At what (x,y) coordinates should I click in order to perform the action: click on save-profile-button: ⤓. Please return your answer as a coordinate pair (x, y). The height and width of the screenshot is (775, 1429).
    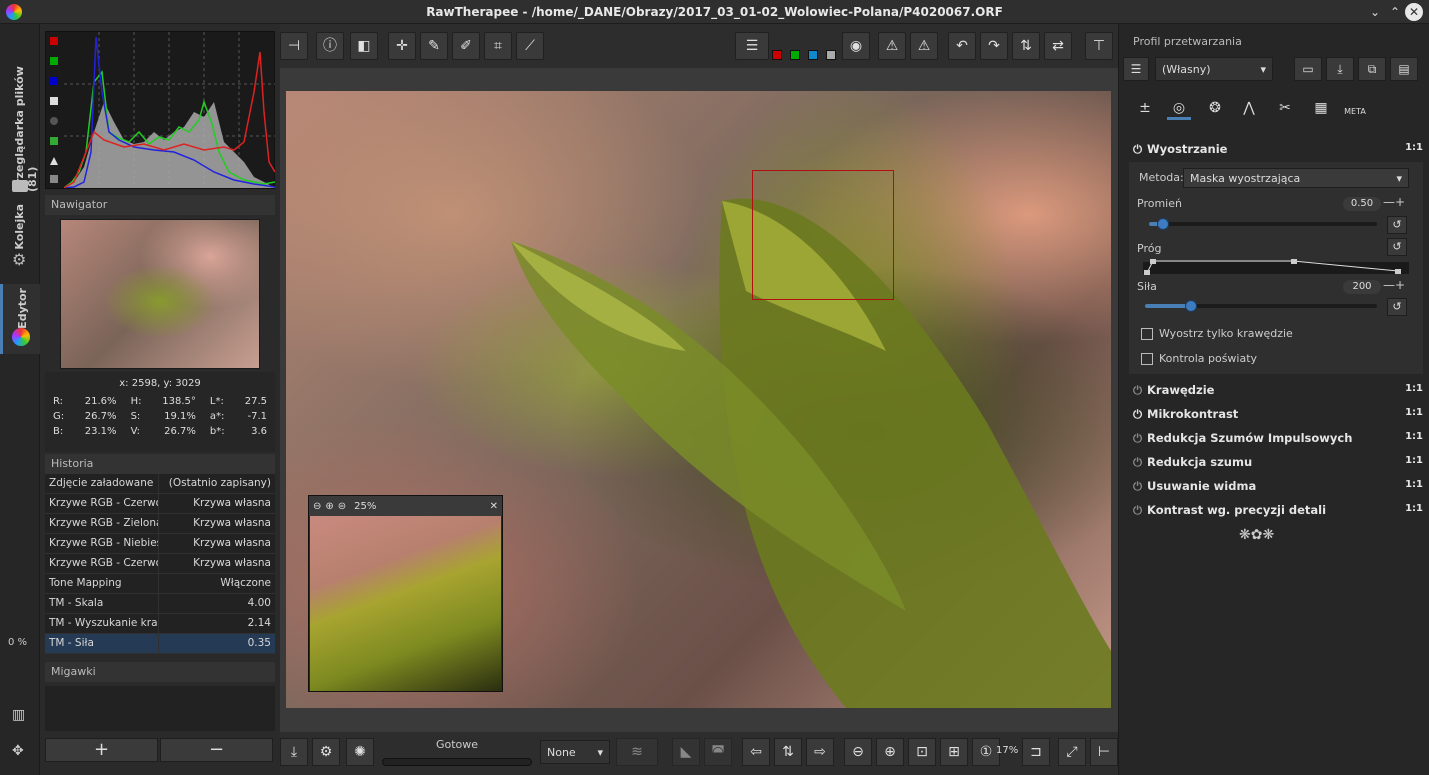
    Looking at the image, I should click on (1340, 69).